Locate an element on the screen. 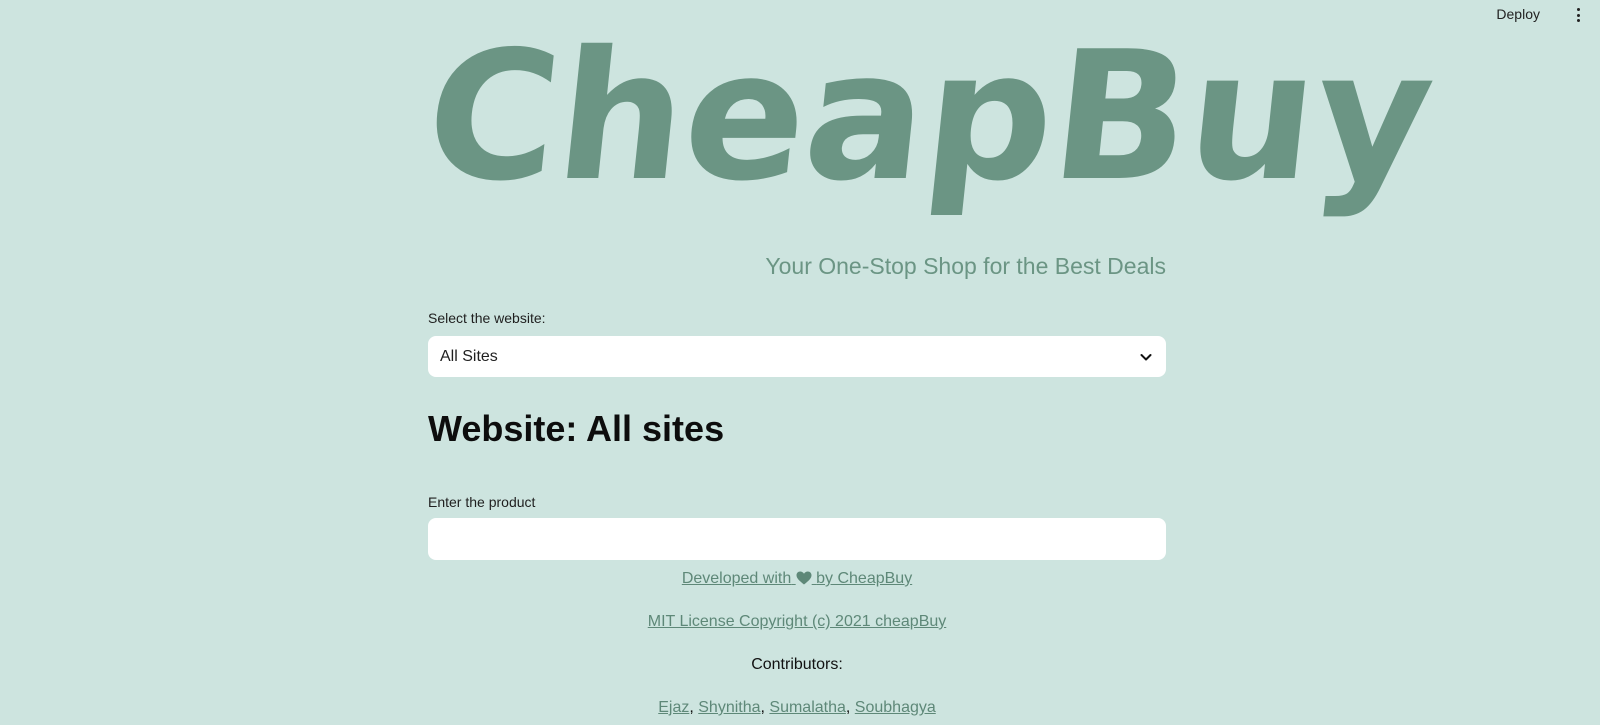 This screenshot has height=725, width=1600. license-line: MIT License Copyright (c) 2021 cheapBuy is located at coordinates (797, 622).